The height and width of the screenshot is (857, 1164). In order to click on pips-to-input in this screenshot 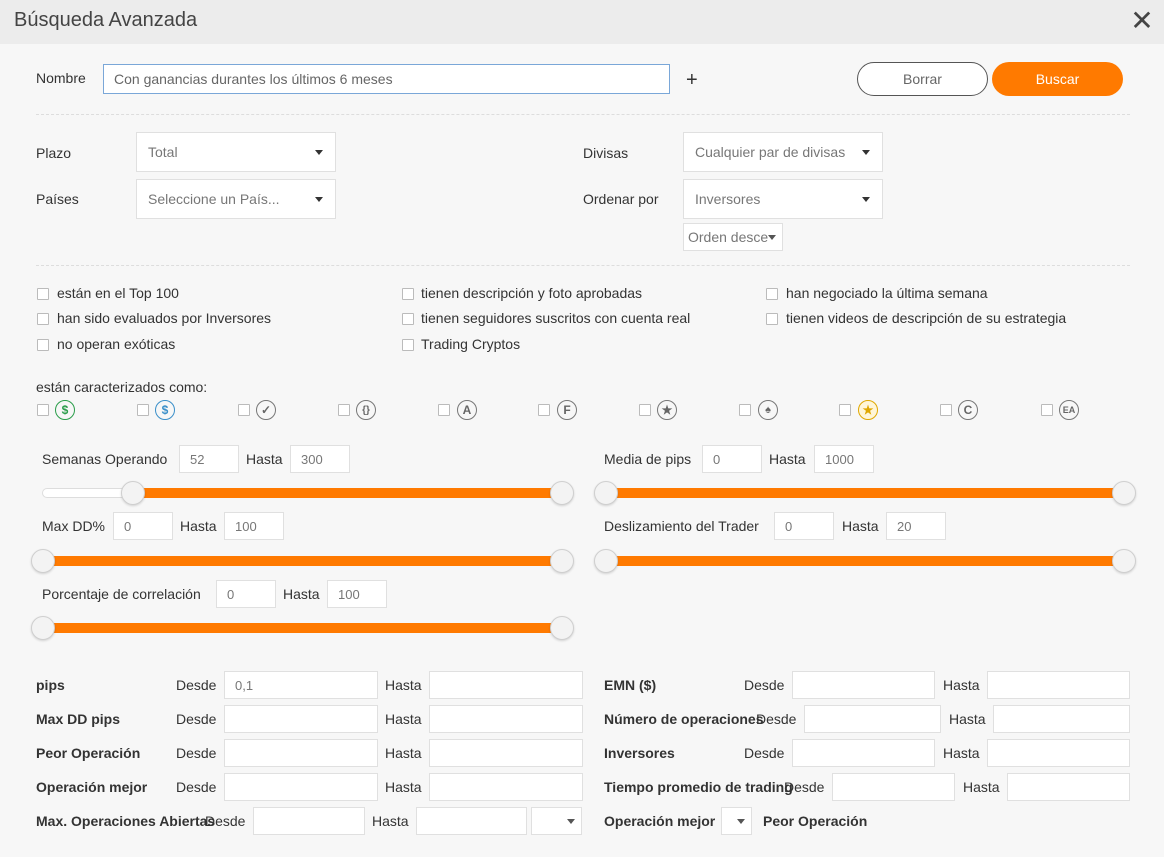, I will do `click(506, 685)`.